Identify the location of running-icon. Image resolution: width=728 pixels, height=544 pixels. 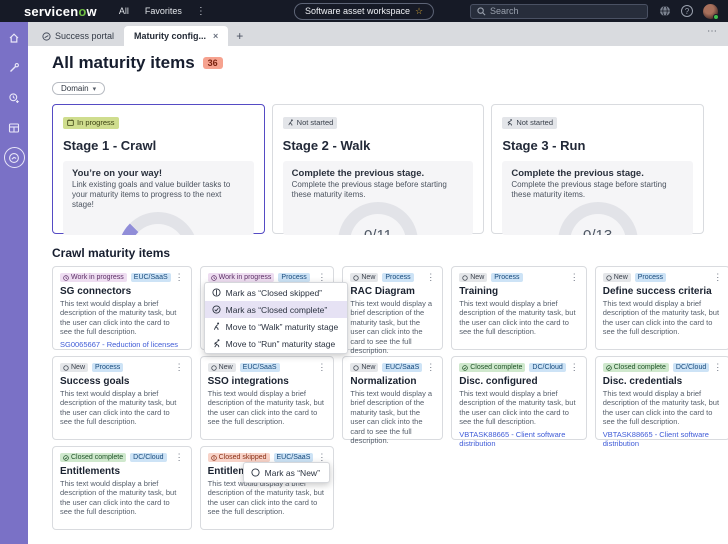
(510, 122).